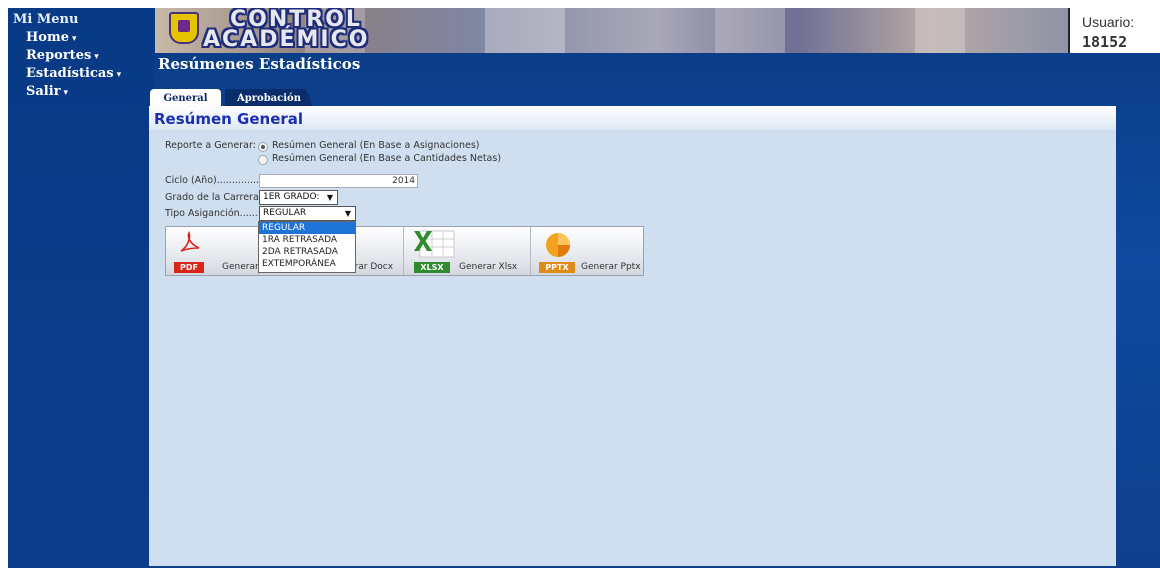 This screenshot has height=568, width=1160. What do you see at coordinates (213, 213) in the screenshot?
I see `type-label: Tipo Asiganción......:` at bounding box center [213, 213].